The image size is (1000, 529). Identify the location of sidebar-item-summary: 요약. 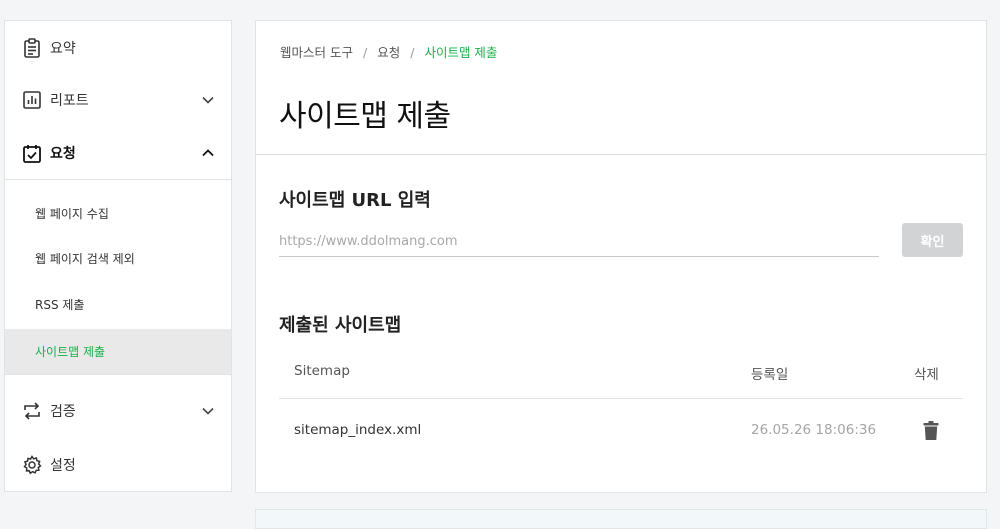
(118, 48).